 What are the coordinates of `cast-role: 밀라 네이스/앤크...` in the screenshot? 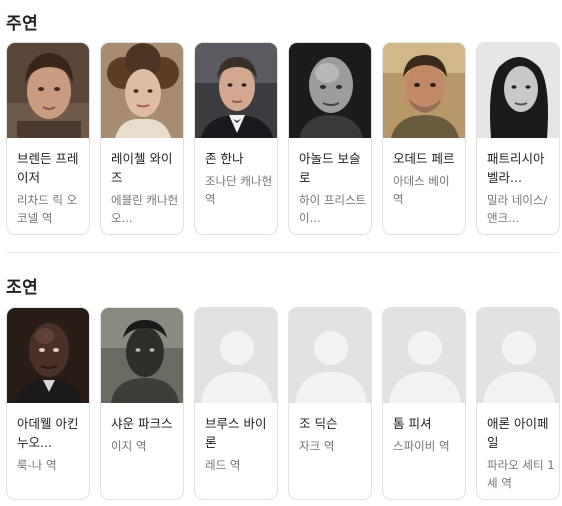 It's located at (517, 209).